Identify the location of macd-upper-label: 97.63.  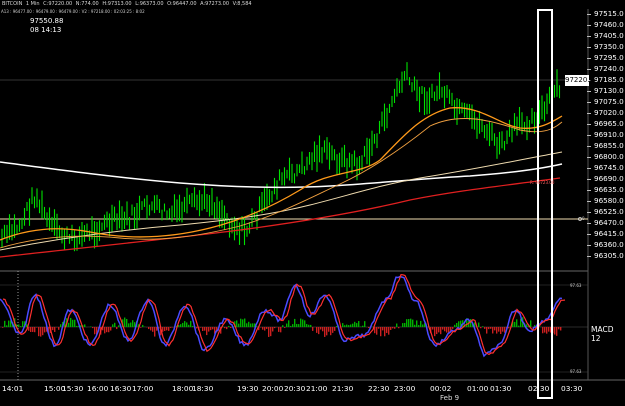
(576, 285).